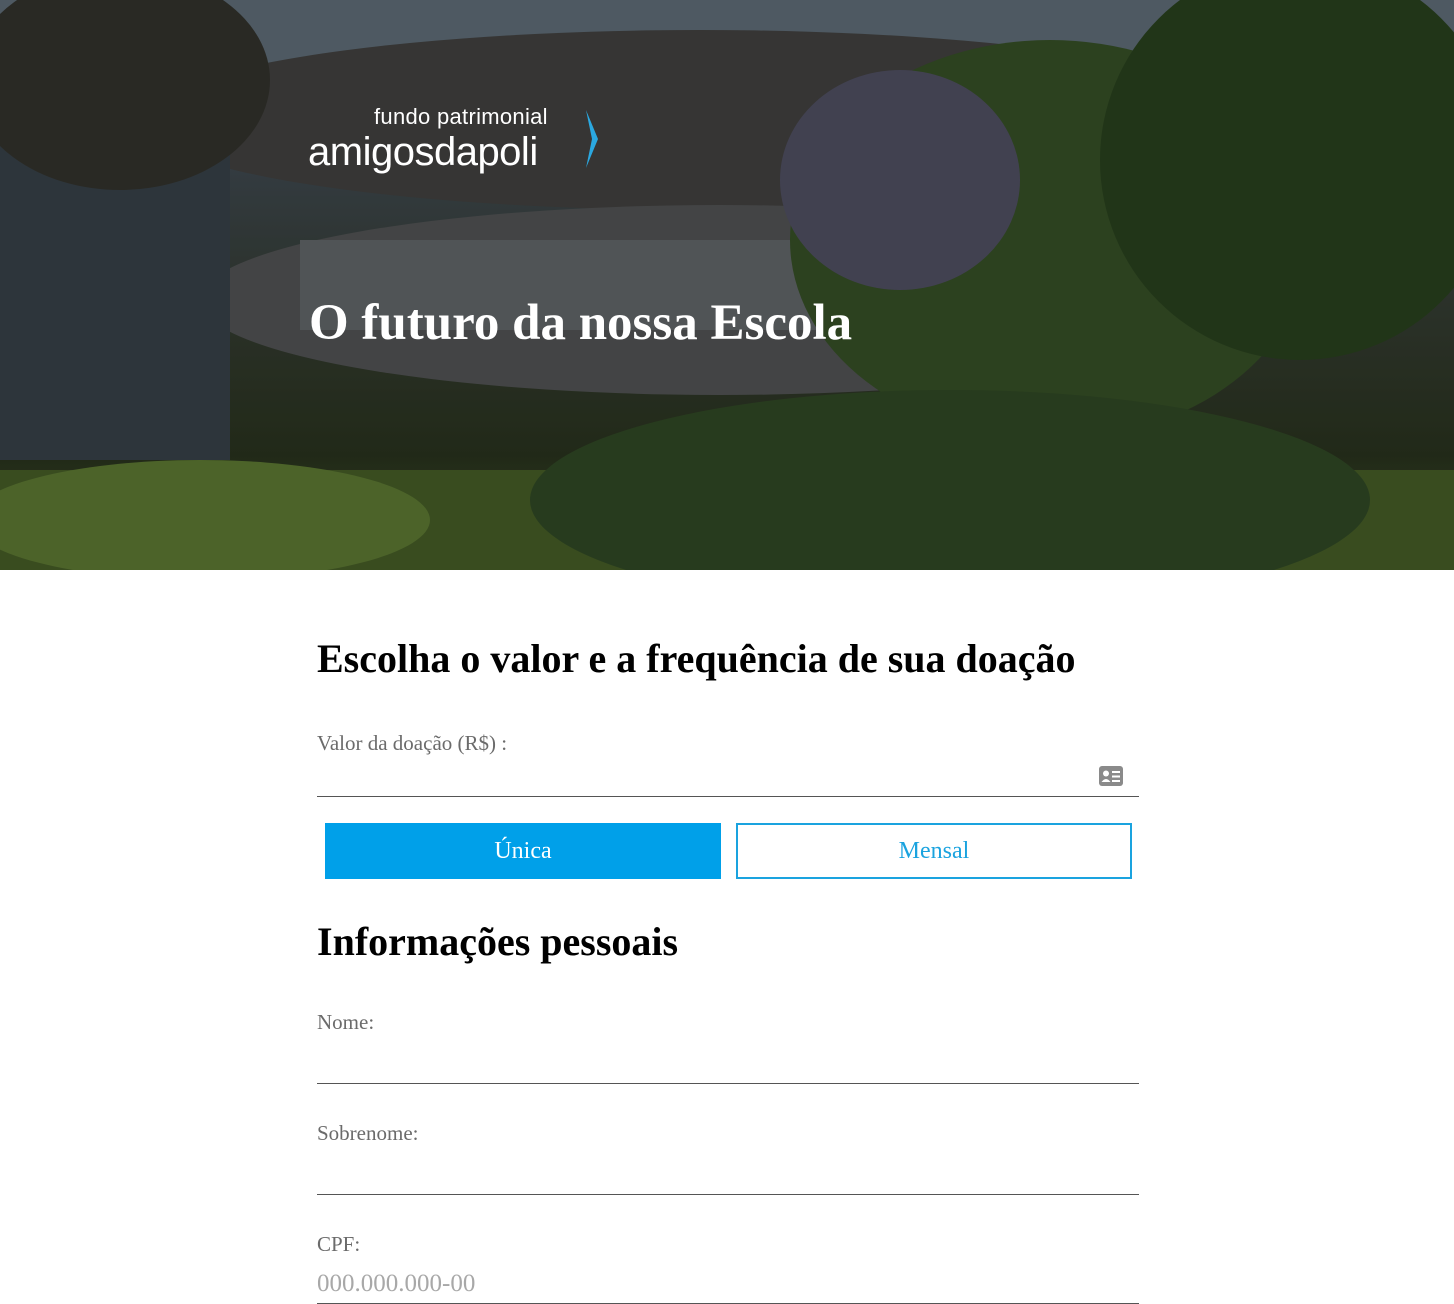 The image size is (1454, 1304). What do you see at coordinates (697, 777) in the screenshot?
I see `amount-input` at bounding box center [697, 777].